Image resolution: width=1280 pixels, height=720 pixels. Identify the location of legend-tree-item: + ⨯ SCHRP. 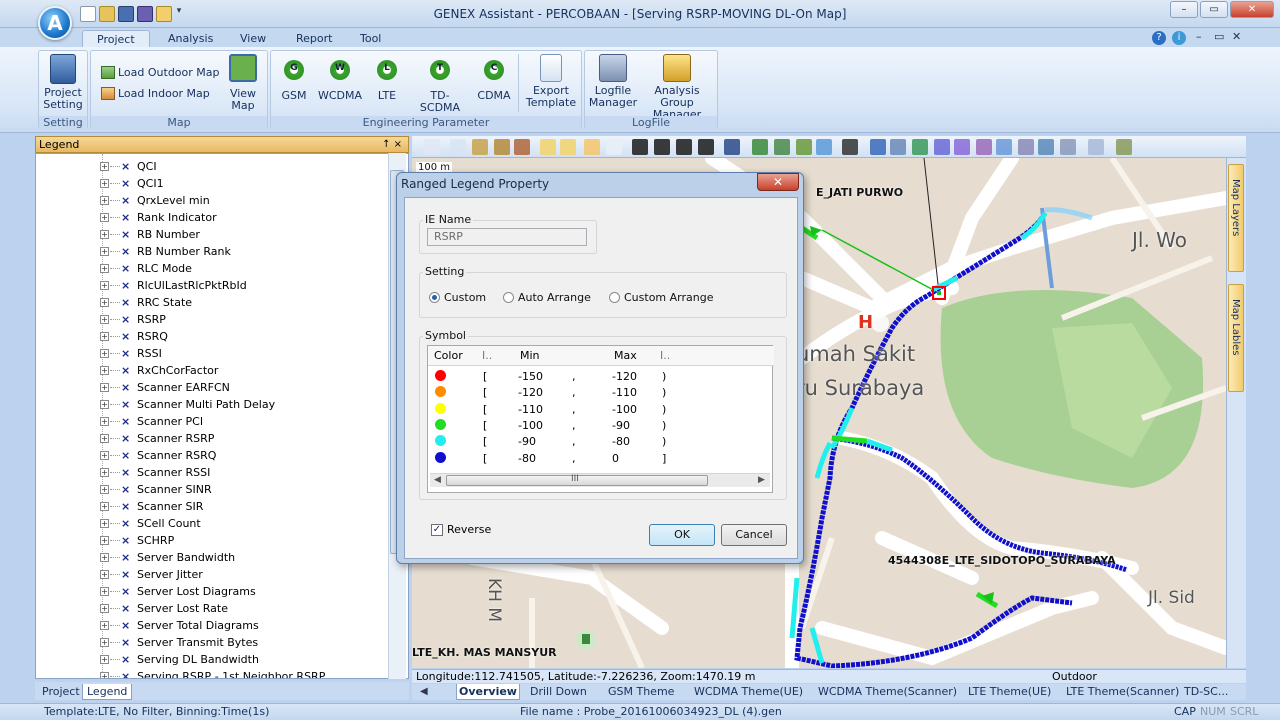
(105, 540).